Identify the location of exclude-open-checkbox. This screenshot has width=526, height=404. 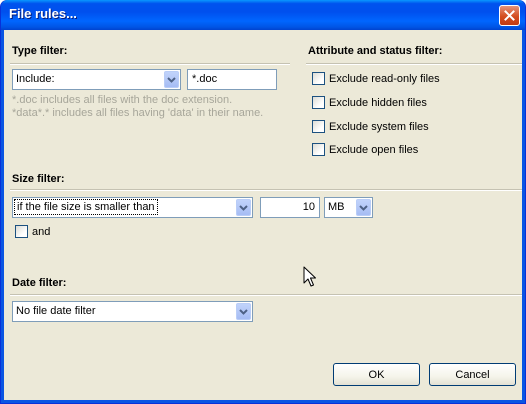
(318, 149).